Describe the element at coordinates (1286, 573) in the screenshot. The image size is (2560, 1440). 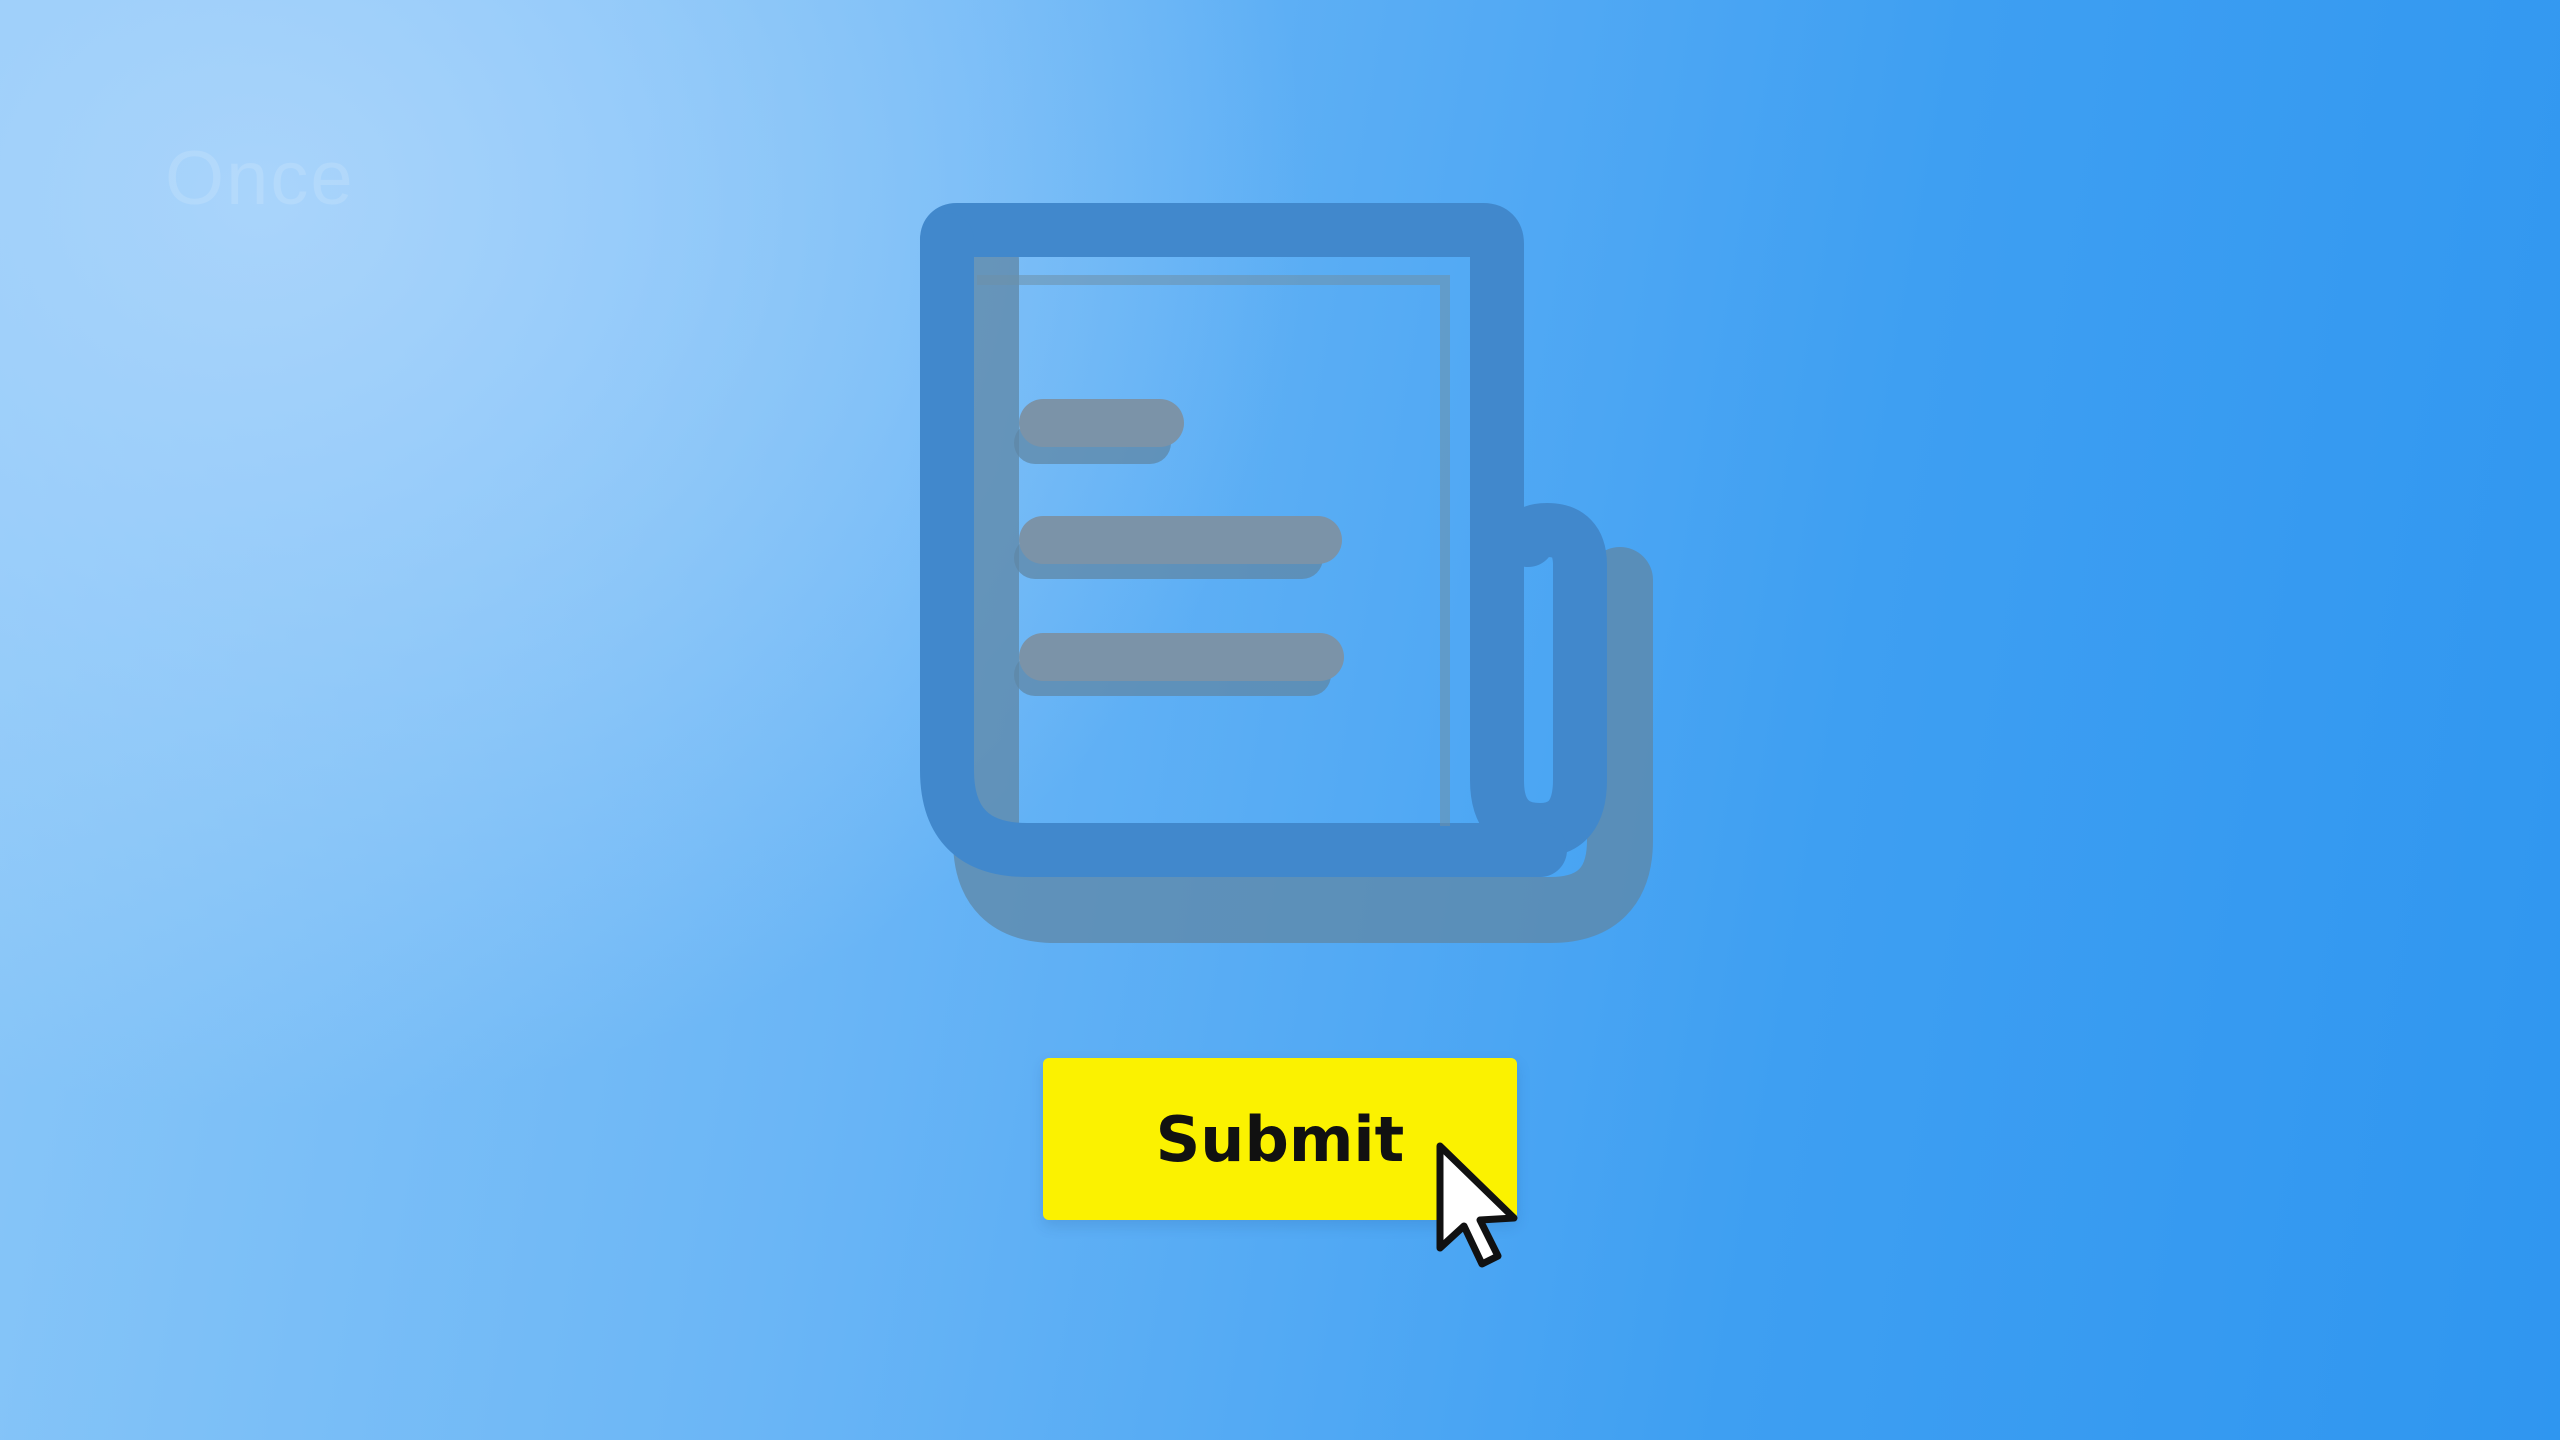
I see `newspaper-document-icon` at that location.